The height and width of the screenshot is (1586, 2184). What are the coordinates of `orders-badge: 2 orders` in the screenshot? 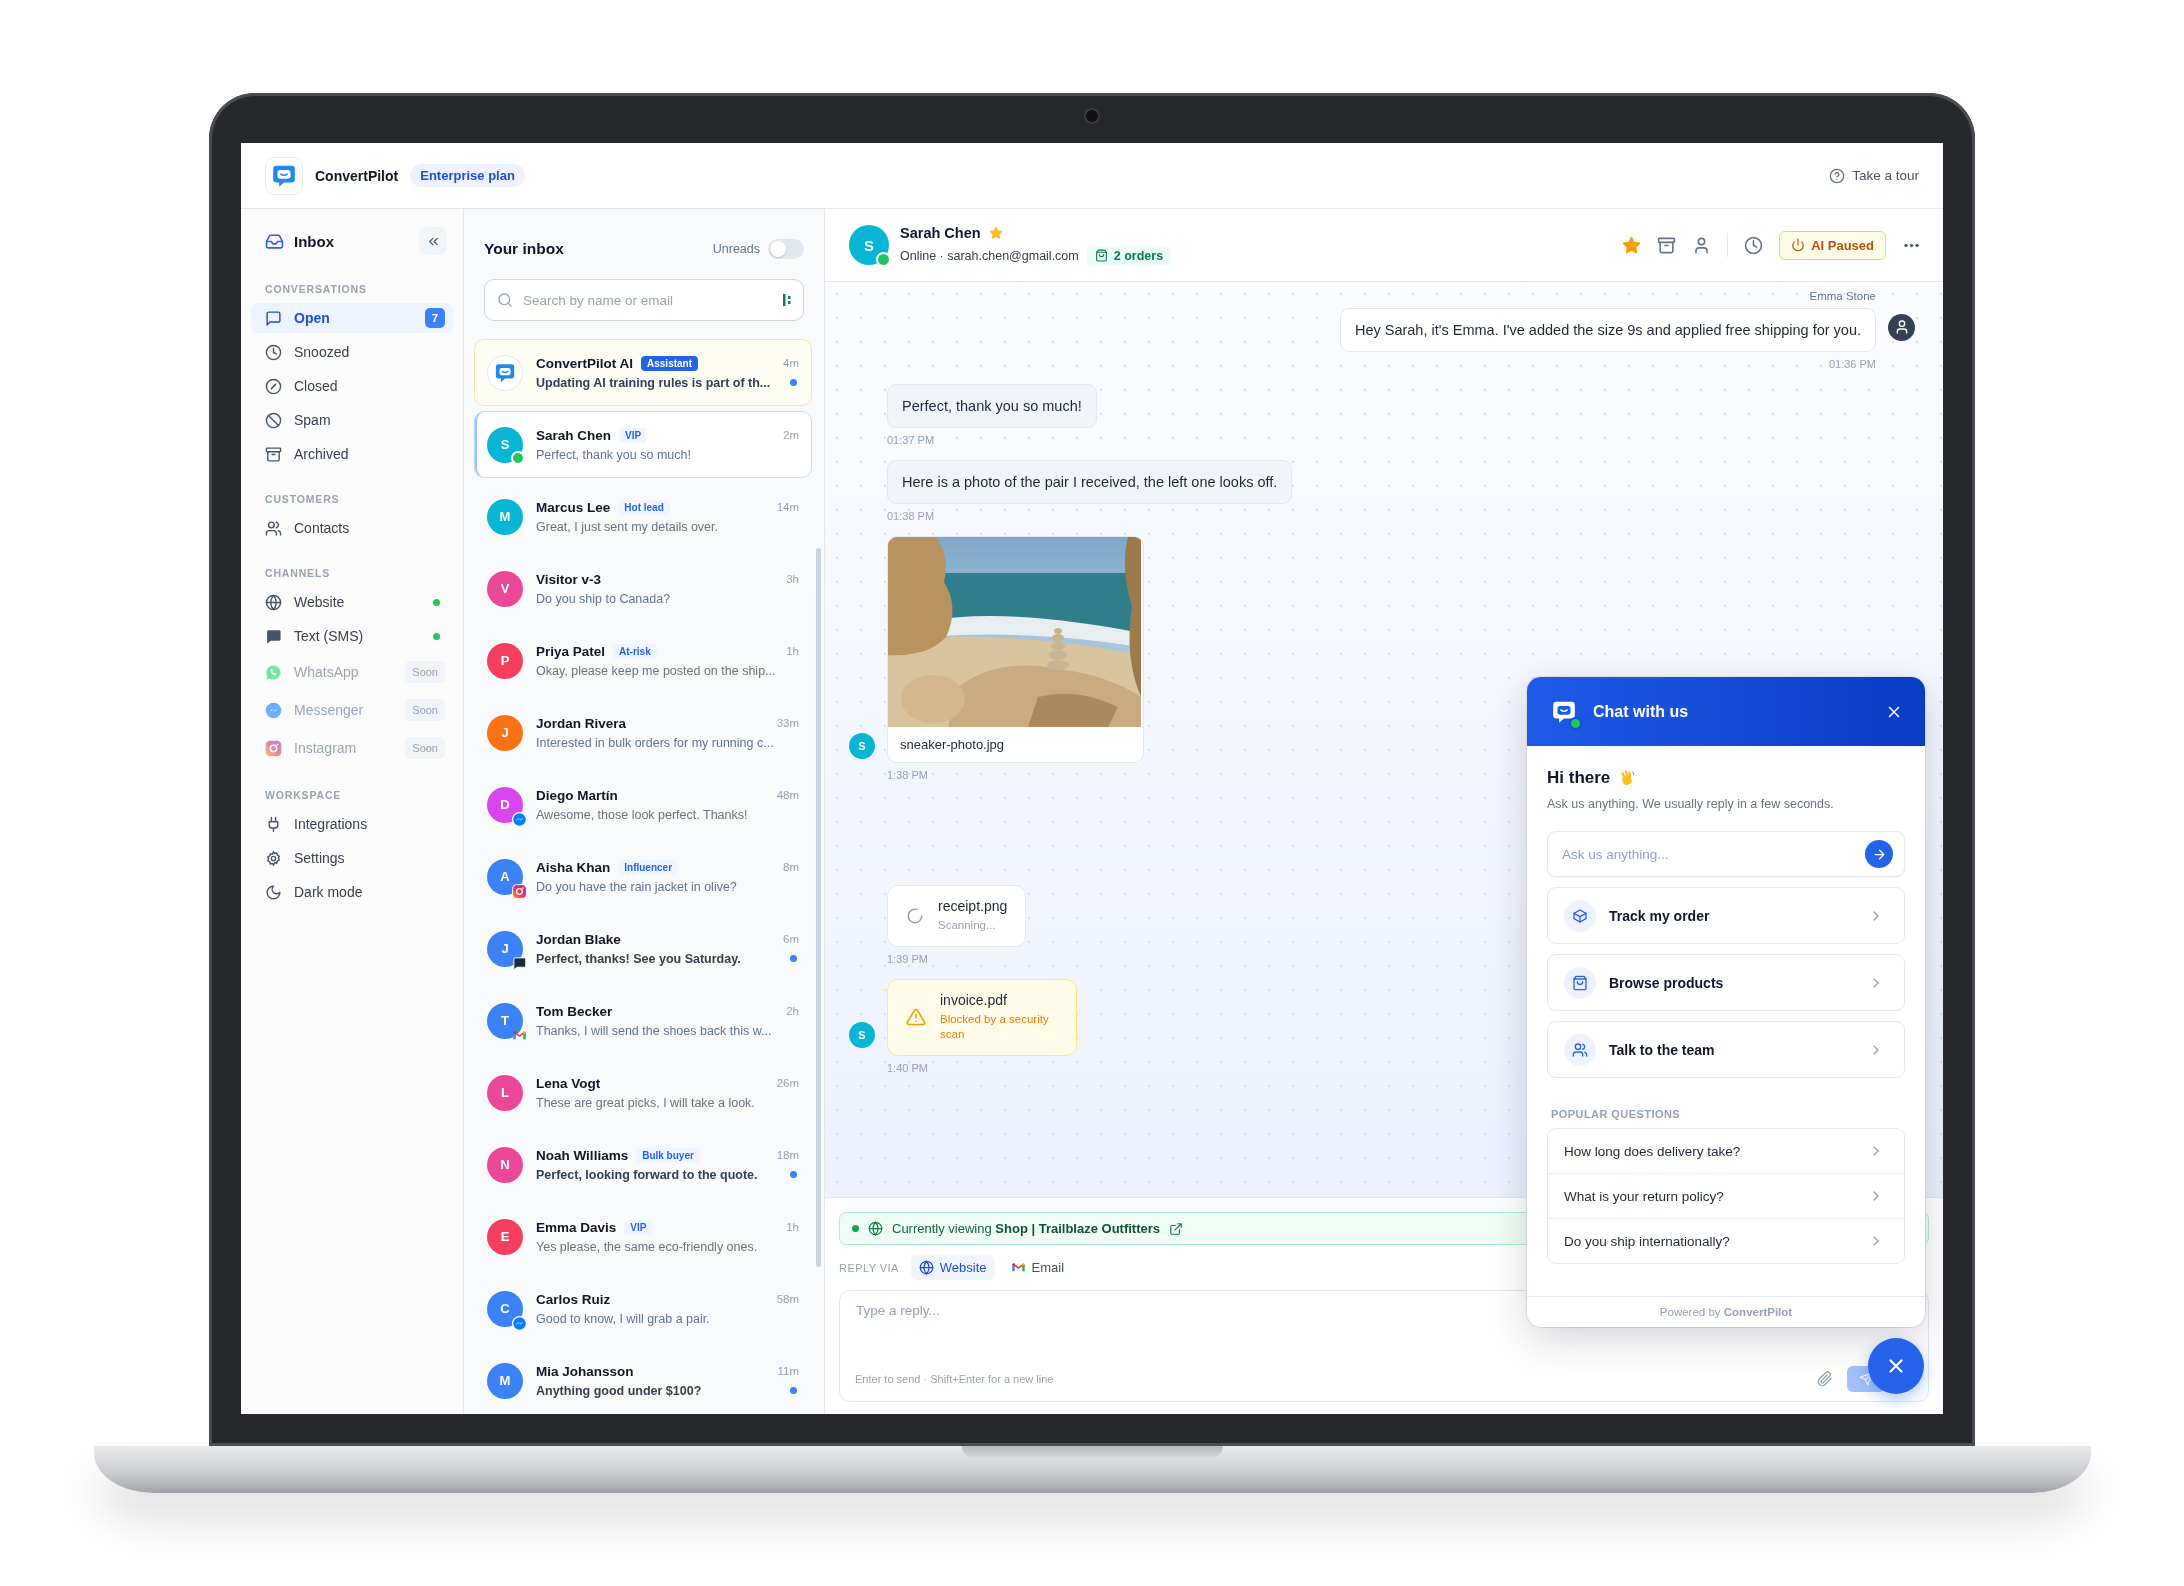 It's located at (1129, 255).